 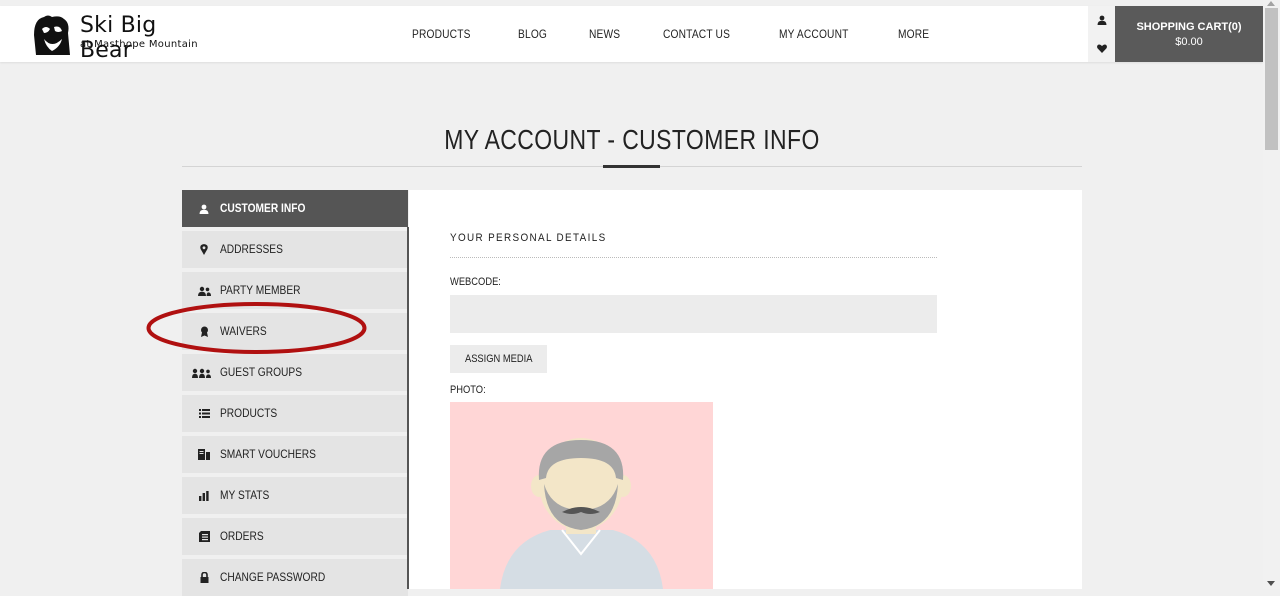 I want to click on sidebar-item-customer-info: CUSTOMER INFO, so click(x=295, y=208).